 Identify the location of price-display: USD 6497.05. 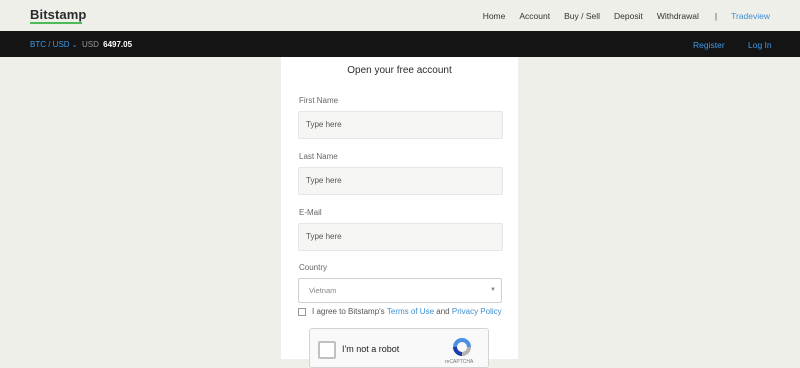
(107, 44).